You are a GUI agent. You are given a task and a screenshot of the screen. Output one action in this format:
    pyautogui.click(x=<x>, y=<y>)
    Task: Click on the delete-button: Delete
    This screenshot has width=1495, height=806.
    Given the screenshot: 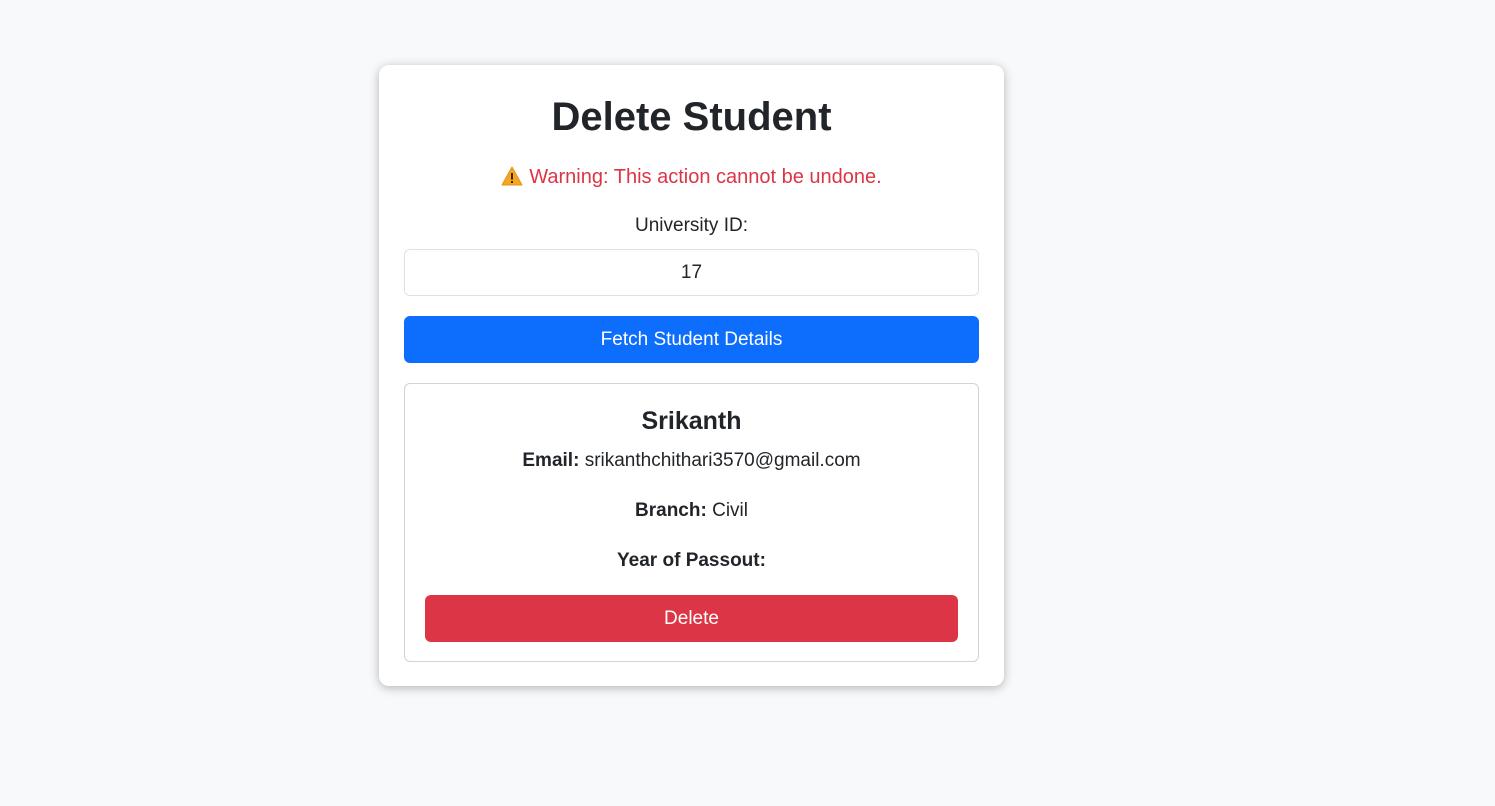 What is the action you would take?
    pyautogui.click(x=691, y=618)
    